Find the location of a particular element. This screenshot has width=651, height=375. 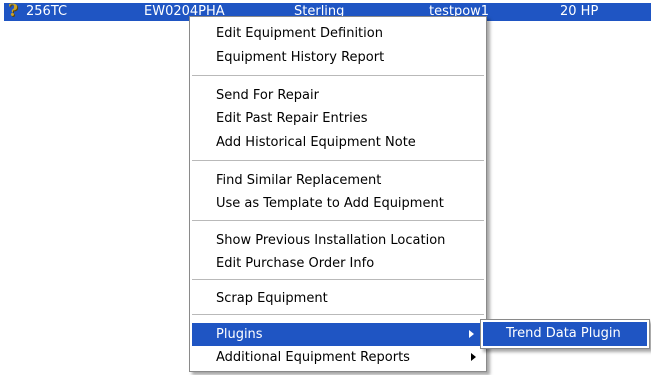

menu-item-label: Edit Past Repair Entries is located at coordinates (292, 118).